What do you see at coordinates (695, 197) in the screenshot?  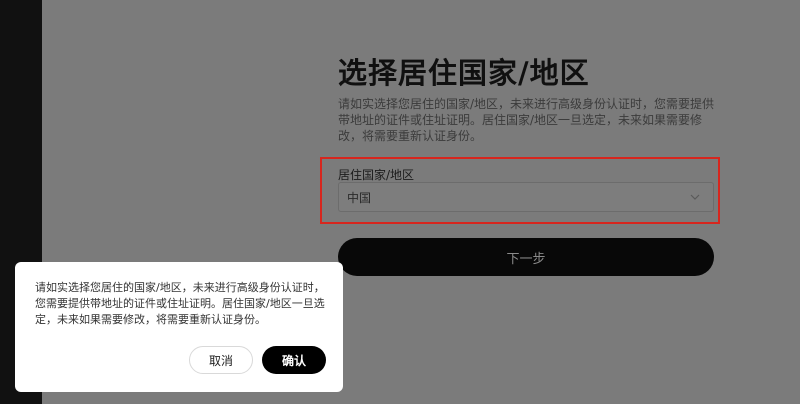 I see `chevron-down-icon` at bounding box center [695, 197].